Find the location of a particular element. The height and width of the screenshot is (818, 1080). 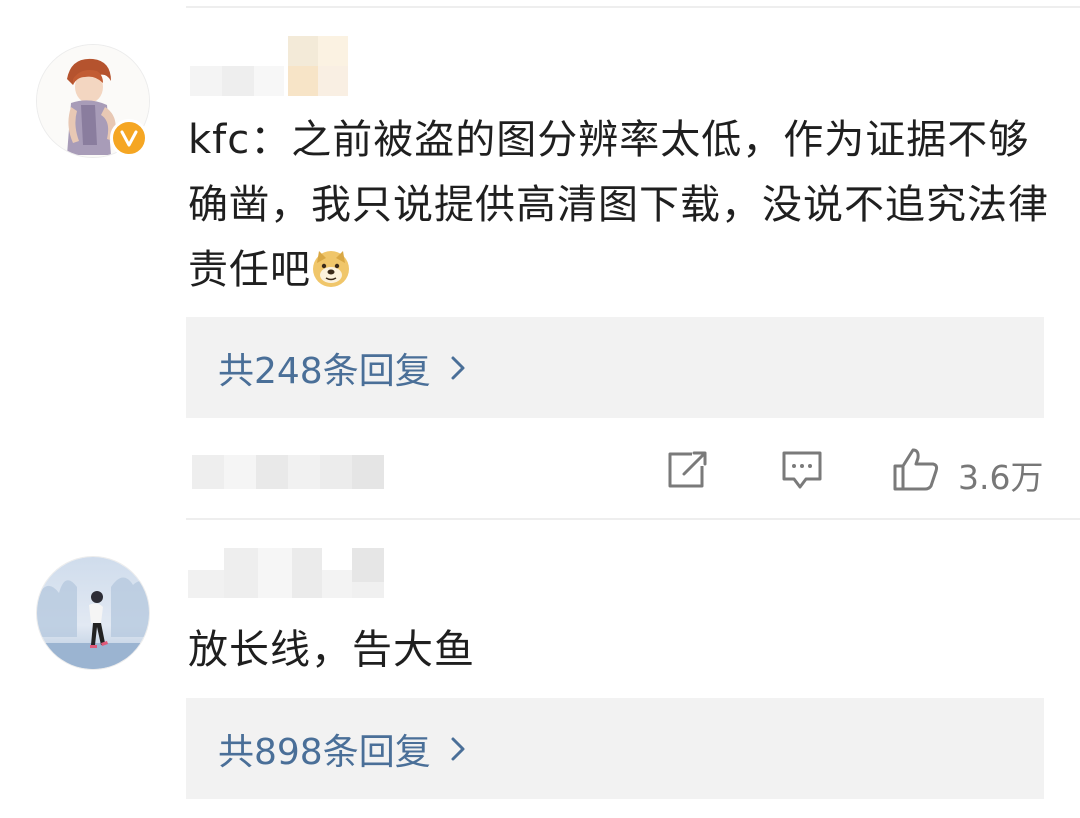

replies-count-label: 共898条回复 is located at coordinates (324, 752).